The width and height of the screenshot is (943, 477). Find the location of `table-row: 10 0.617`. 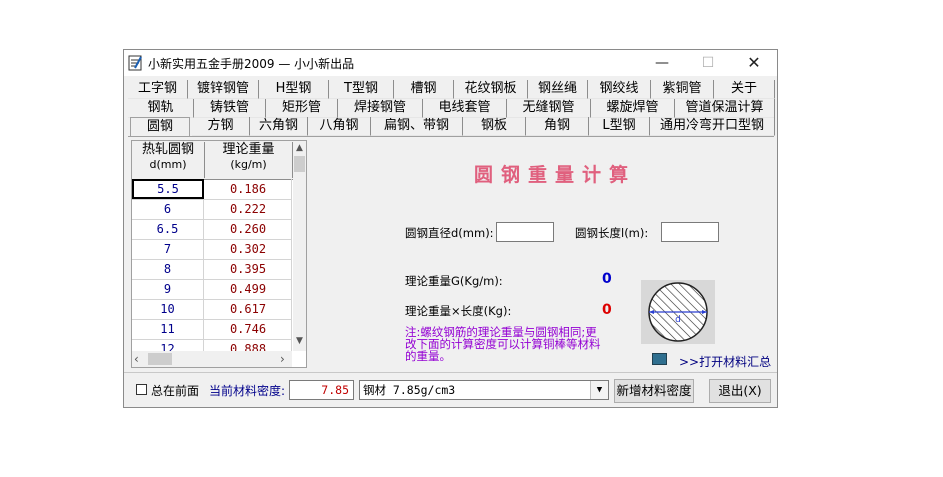

table-row: 10 0.617 is located at coordinates (212, 309).